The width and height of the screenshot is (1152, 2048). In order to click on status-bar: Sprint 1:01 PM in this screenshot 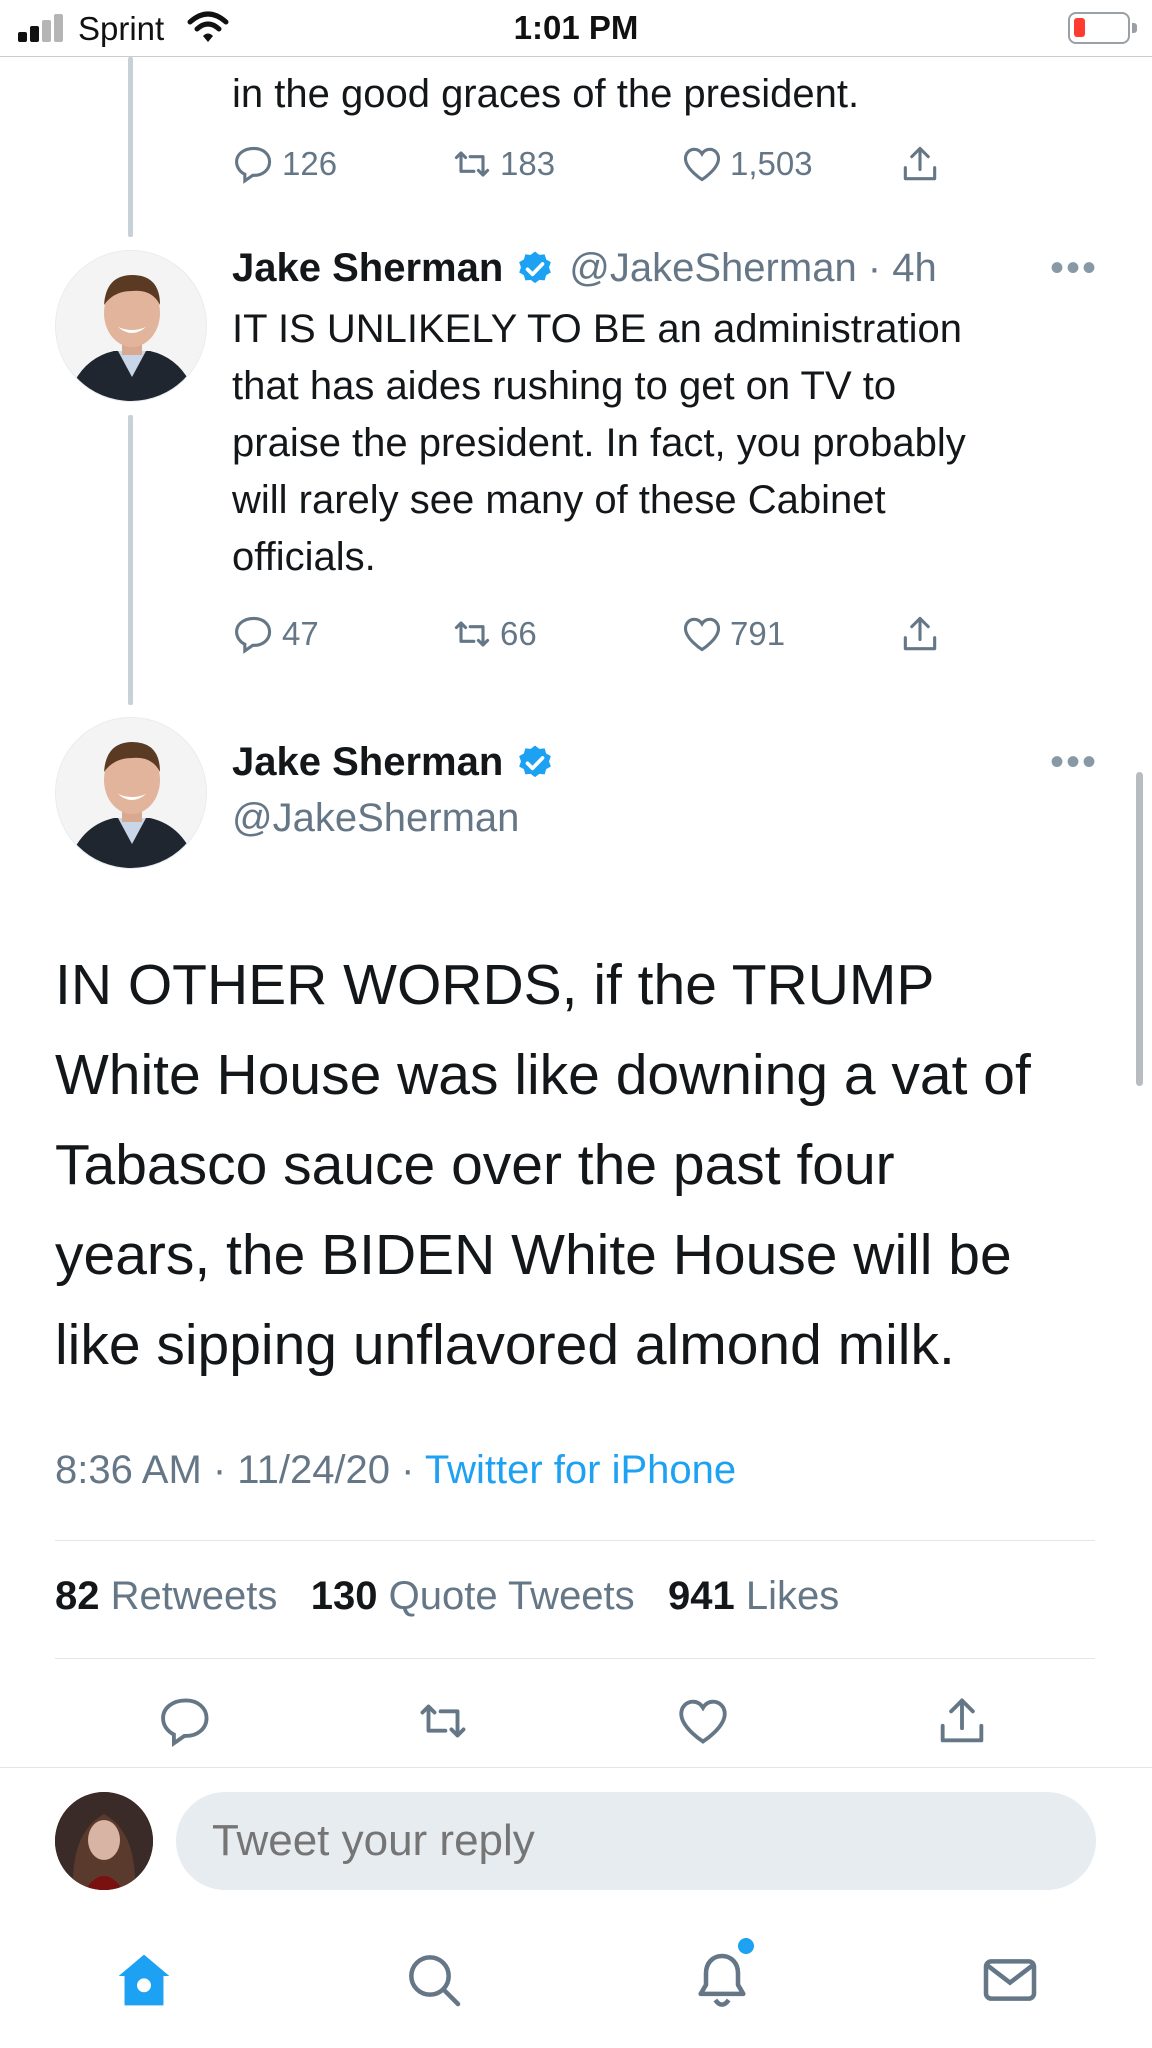, I will do `click(576, 28)`.